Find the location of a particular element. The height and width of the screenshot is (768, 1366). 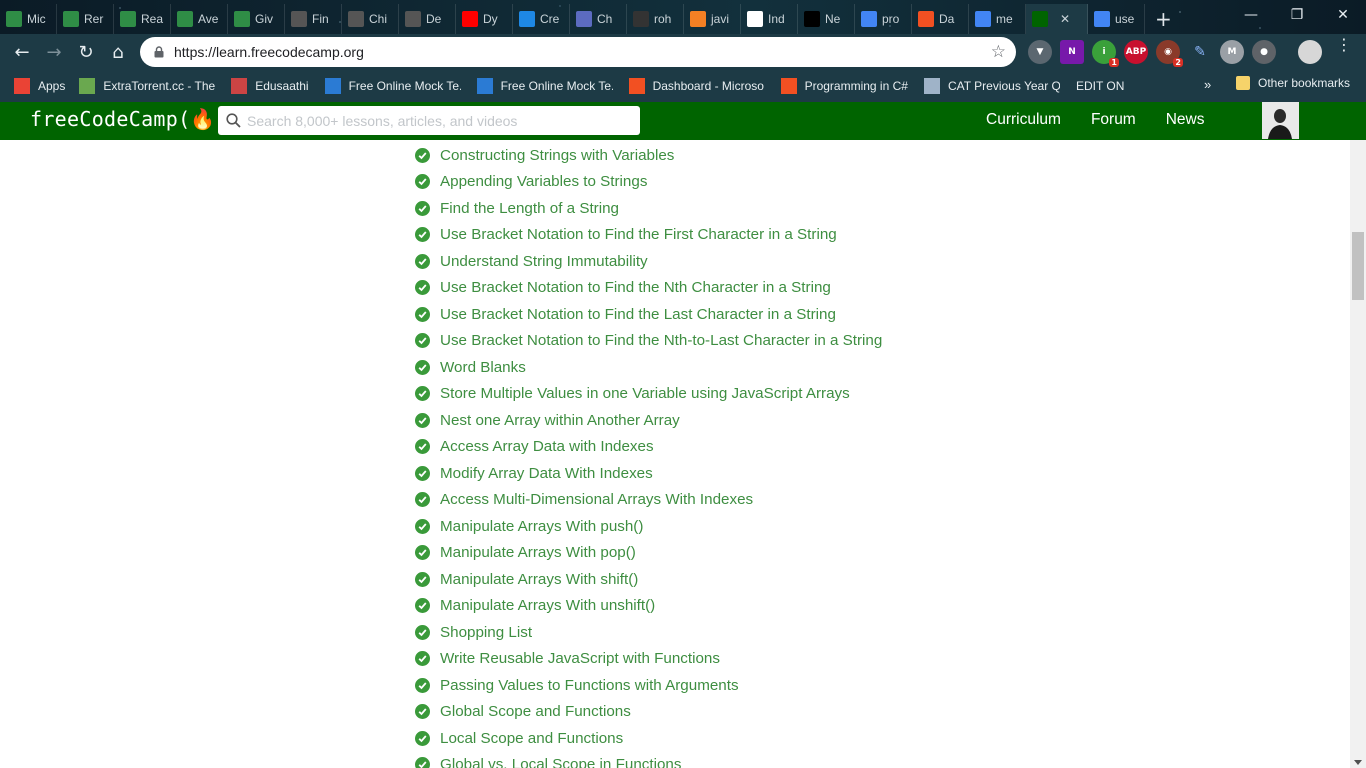

minimize-icon: — is located at coordinates (1251, 15).